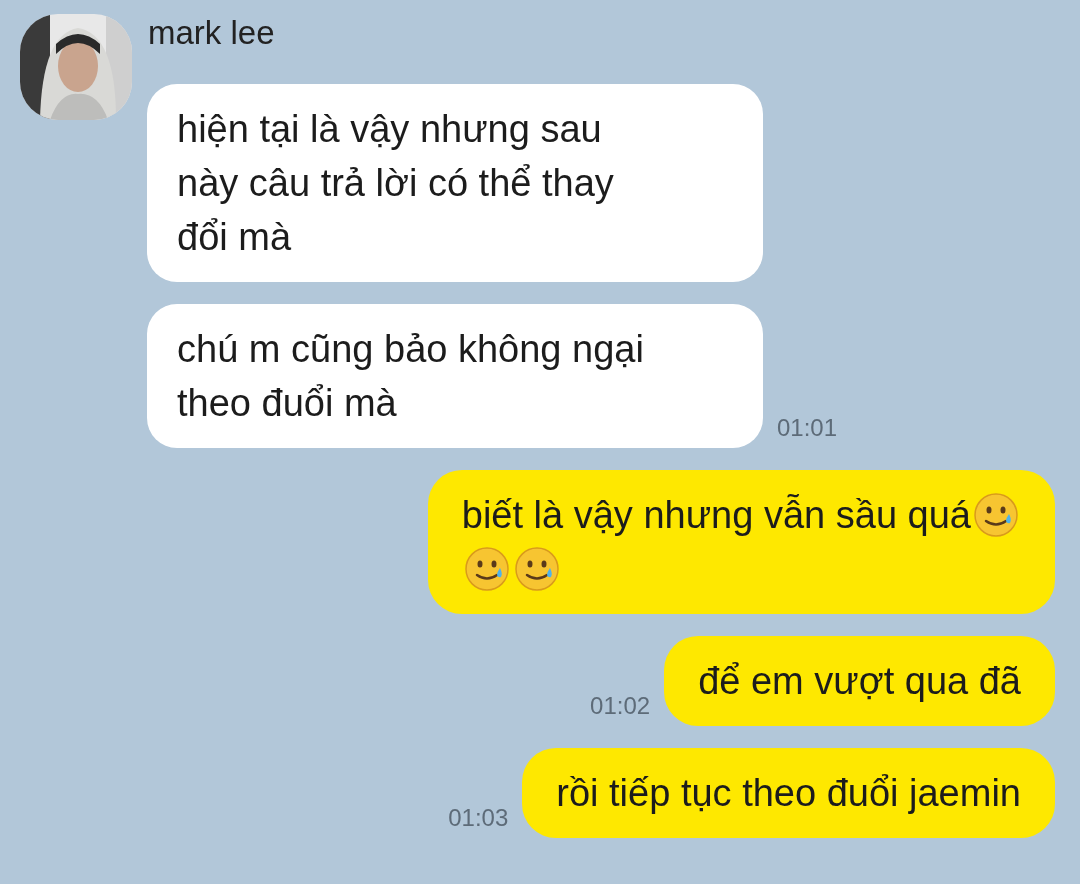 The width and height of the screenshot is (1080, 884). Describe the element at coordinates (807, 428) in the screenshot. I see `message-time: 01:01` at that location.